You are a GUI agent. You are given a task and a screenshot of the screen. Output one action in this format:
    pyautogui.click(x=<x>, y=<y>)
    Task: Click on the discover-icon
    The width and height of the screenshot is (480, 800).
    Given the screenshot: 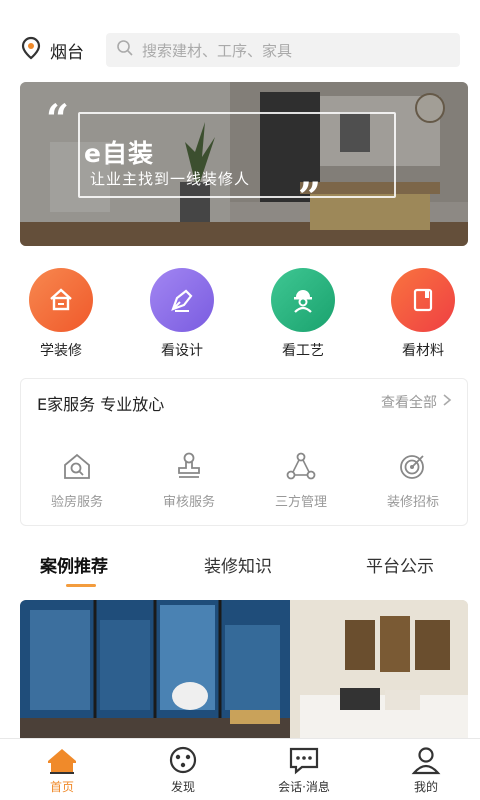 What is the action you would take?
    pyautogui.click(x=183, y=760)
    